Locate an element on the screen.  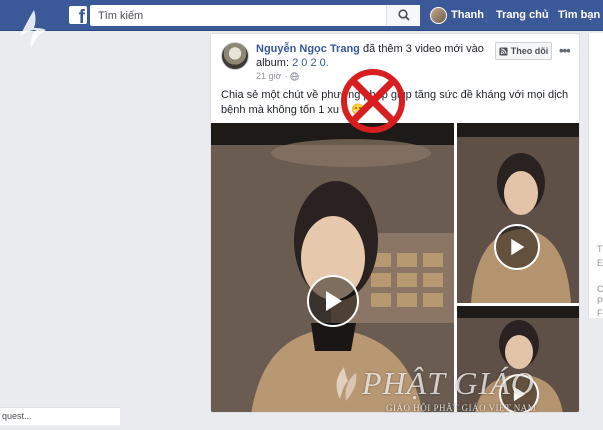
home-link: Trang chủ is located at coordinates (522, 15).